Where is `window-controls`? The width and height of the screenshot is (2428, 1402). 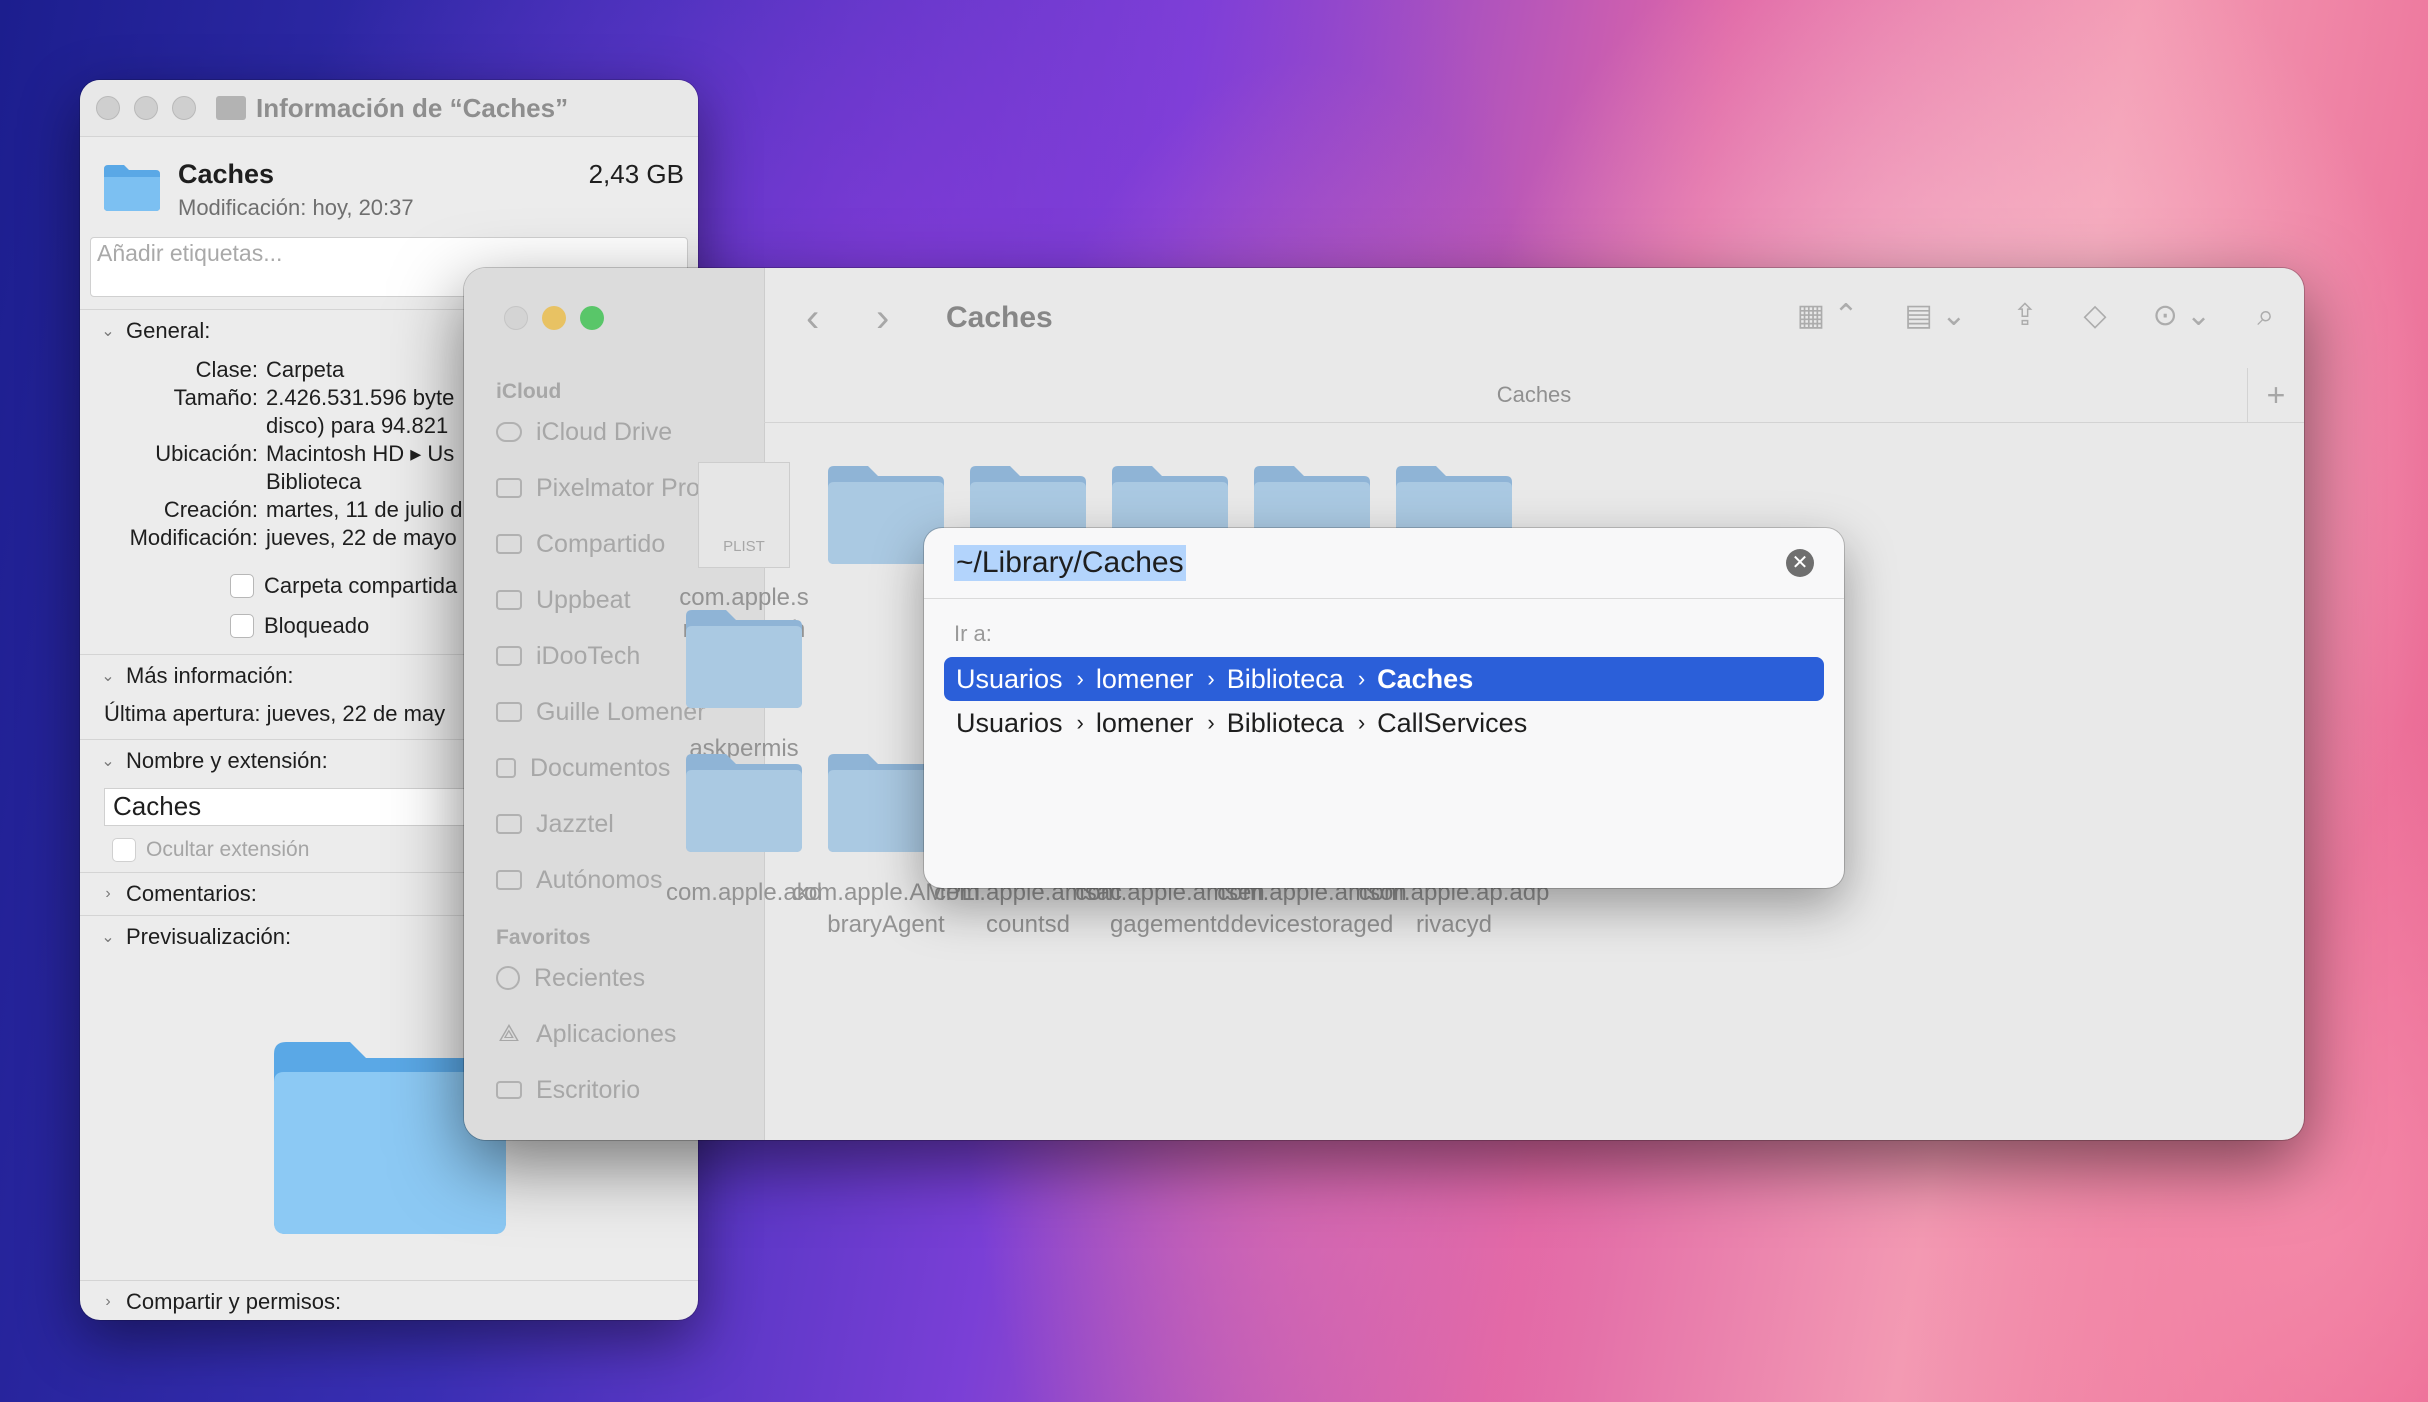
window-controls is located at coordinates (554, 318).